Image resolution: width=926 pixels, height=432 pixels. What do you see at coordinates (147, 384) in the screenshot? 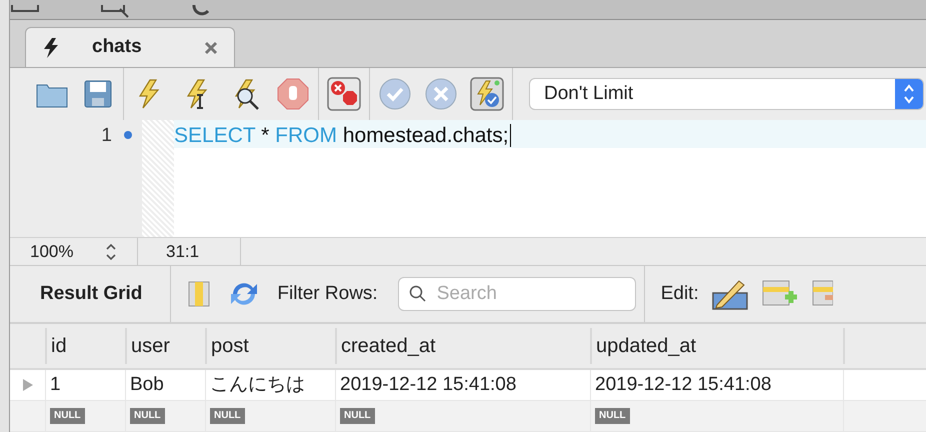
I see `table-cell-text: Bob` at bounding box center [147, 384].